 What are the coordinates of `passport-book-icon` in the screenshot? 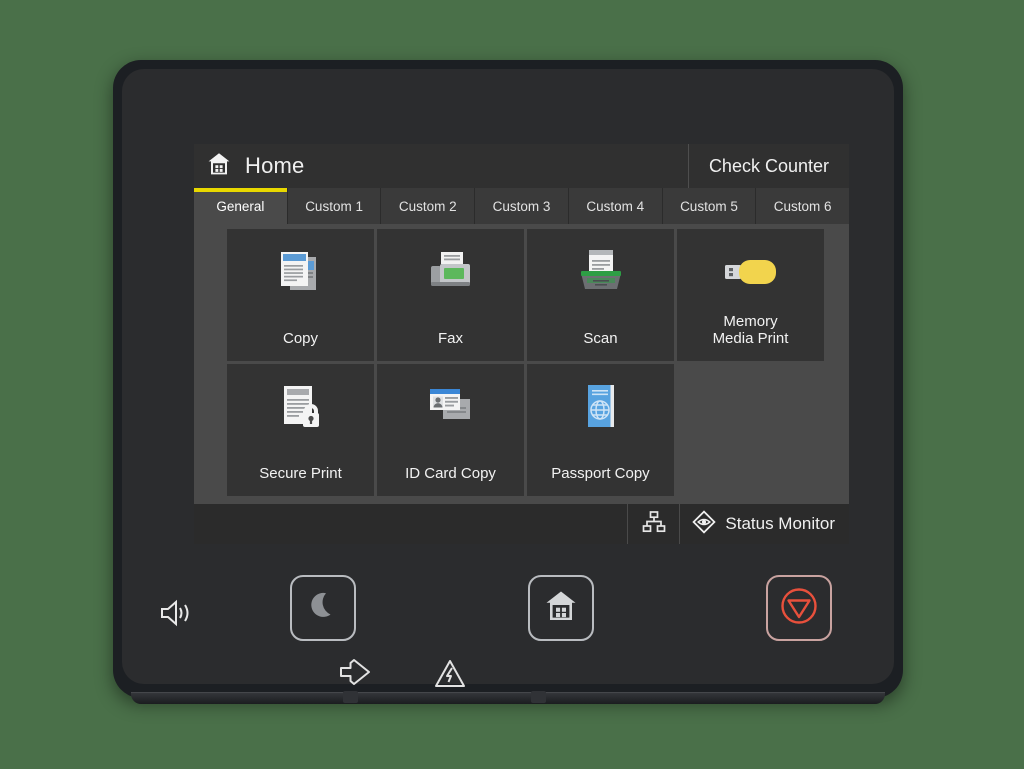 It's located at (601, 407).